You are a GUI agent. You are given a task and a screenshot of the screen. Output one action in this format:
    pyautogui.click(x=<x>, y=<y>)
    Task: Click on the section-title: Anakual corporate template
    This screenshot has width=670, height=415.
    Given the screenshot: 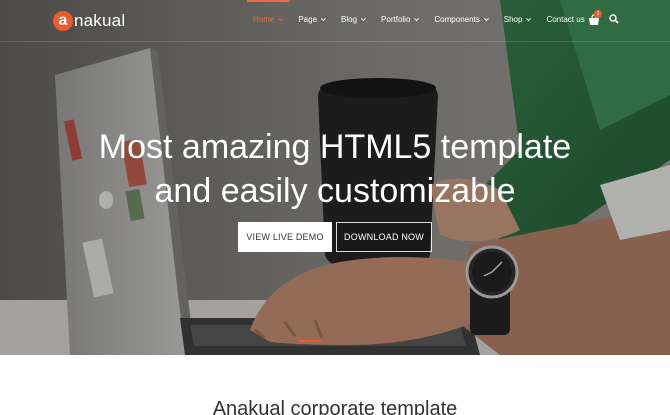 What is the action you would take?
    pyautogui.click(x=335, y=406)
    